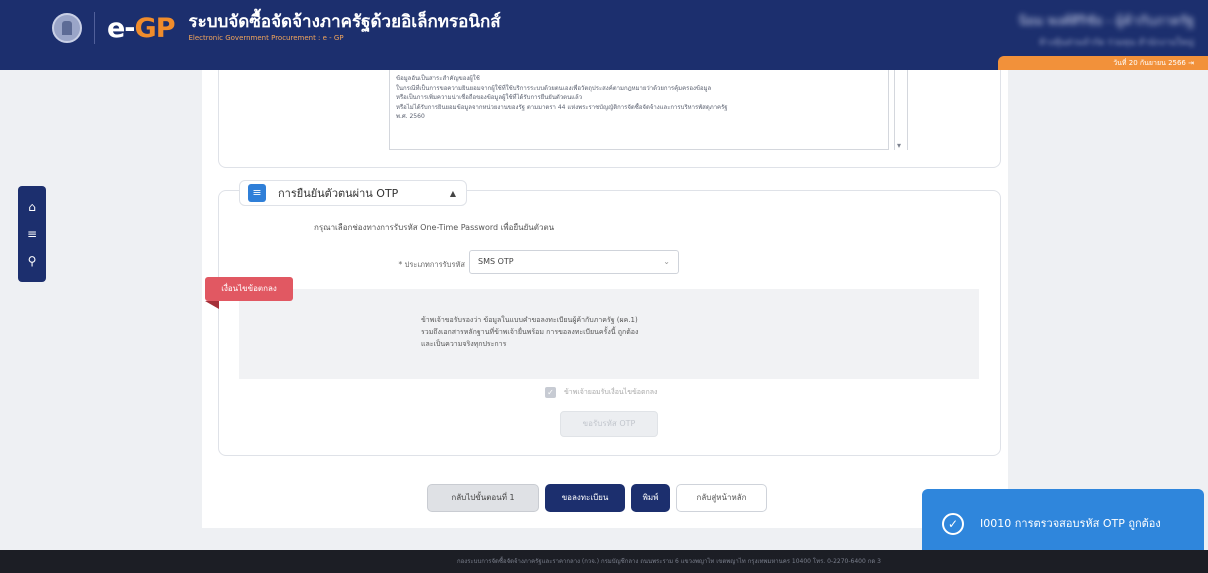 Image resolution: width=1208 pixels, height=573 pixels. What do you see at coordinates (574, 262) in the screenshot?
I see `otp-method-select: SMS OTP ⌄` at bounding box center [574, 262].